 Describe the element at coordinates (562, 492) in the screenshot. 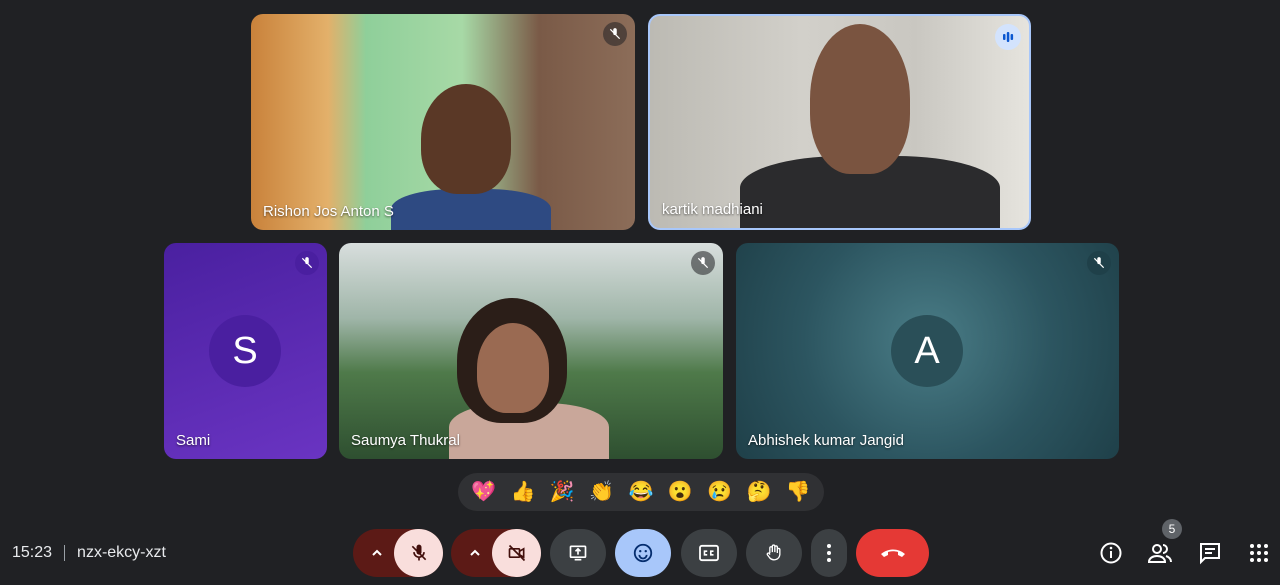

I see `reaction-party: 🎉` at that location.